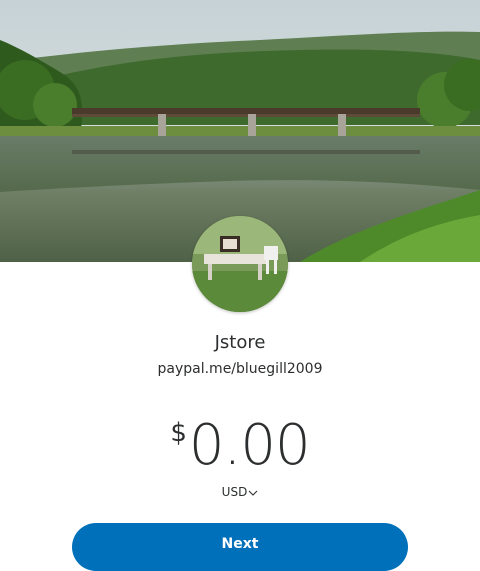  What do you see at coordinates (250, 445) in the screenshot?
I see `amount-value: 0.00` at bounding box center [250, 445].